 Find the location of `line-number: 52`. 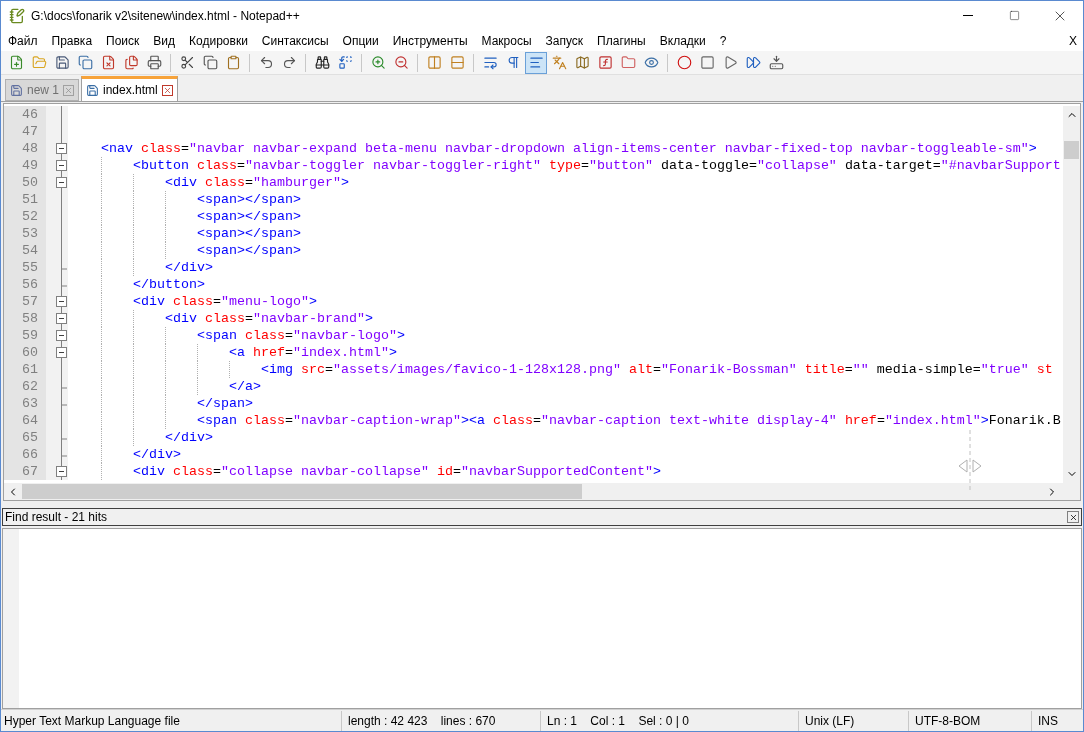

line-number: 52 is located at coordinates (25, 216).